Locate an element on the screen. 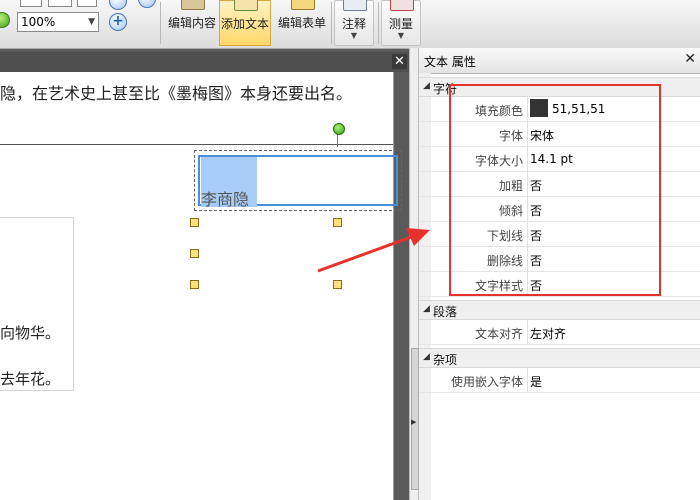 Image resolution: width=700 pixels, height=500 pixels. poem-line: 向物华。 is located at coordinates (30, 333).